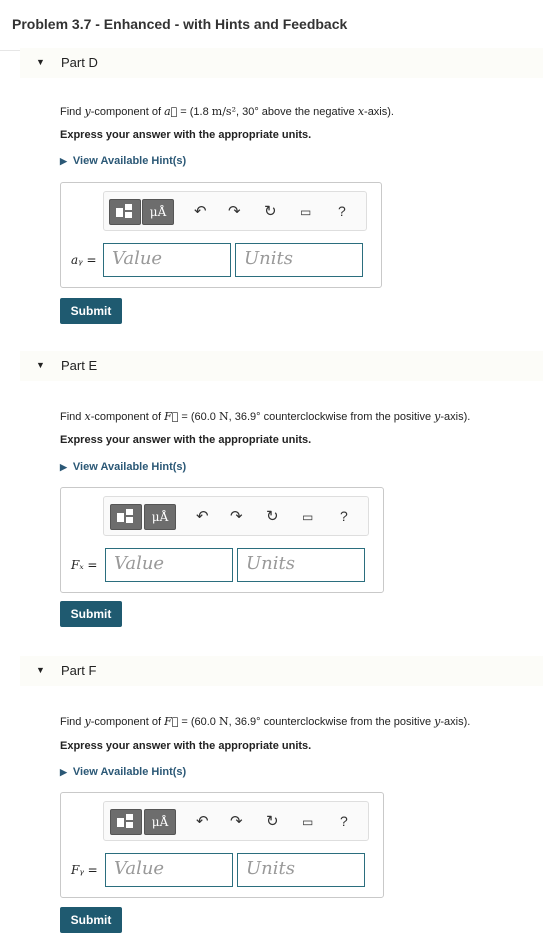  What do you see at coordinates (221, 235) in the screenshot?
I see `answer-box: μÅ ↶ ↷ ↻ ▭ ? aᵧ = Value Units` at bounding box center [221, 235].